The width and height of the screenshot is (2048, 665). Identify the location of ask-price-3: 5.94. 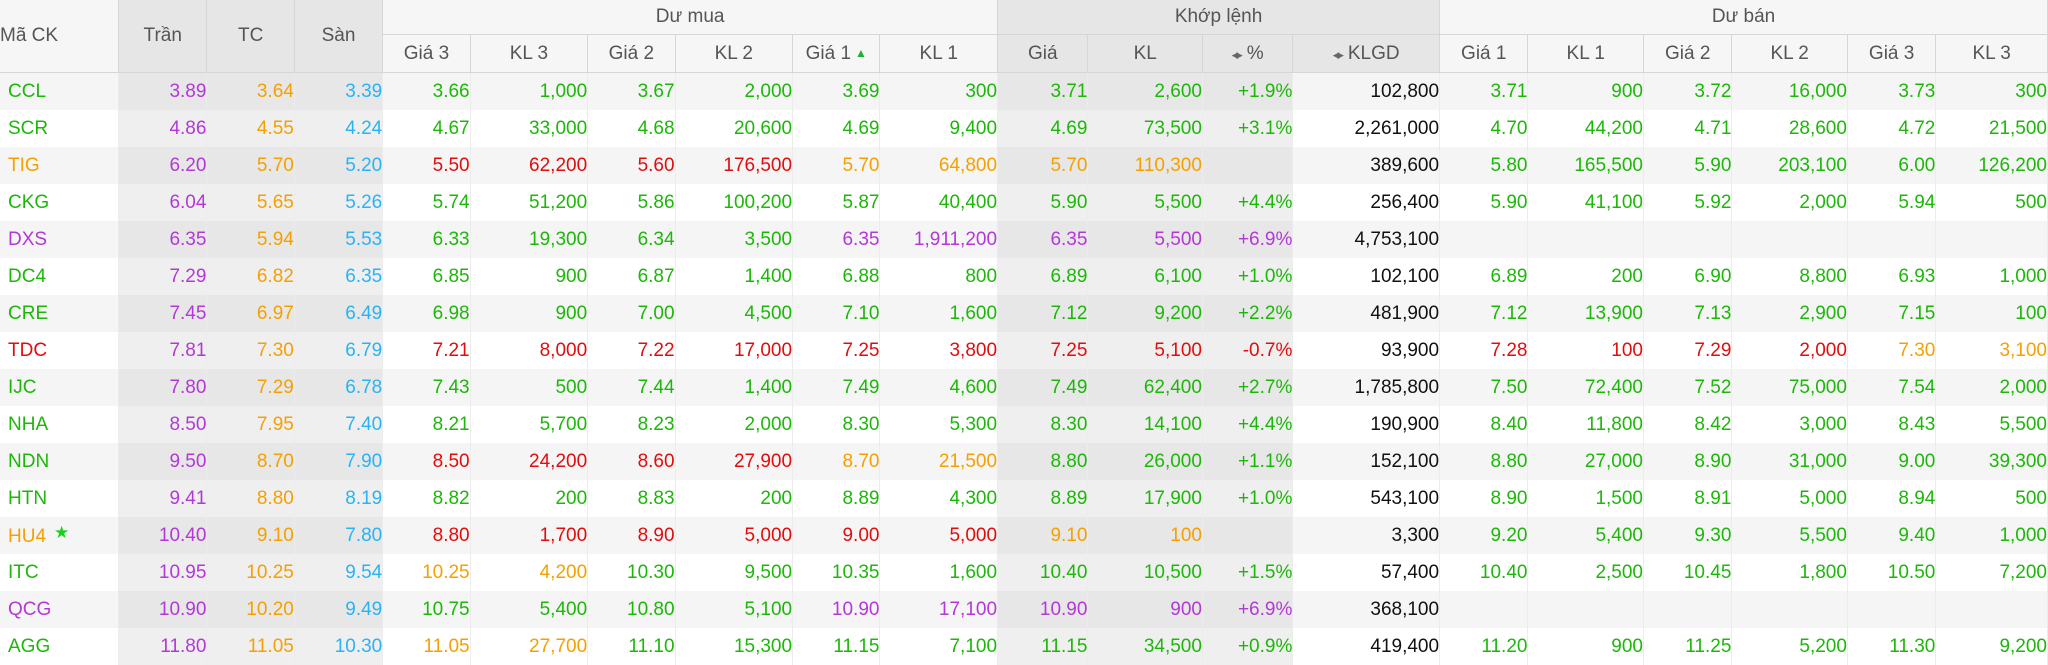
(1891, 202).